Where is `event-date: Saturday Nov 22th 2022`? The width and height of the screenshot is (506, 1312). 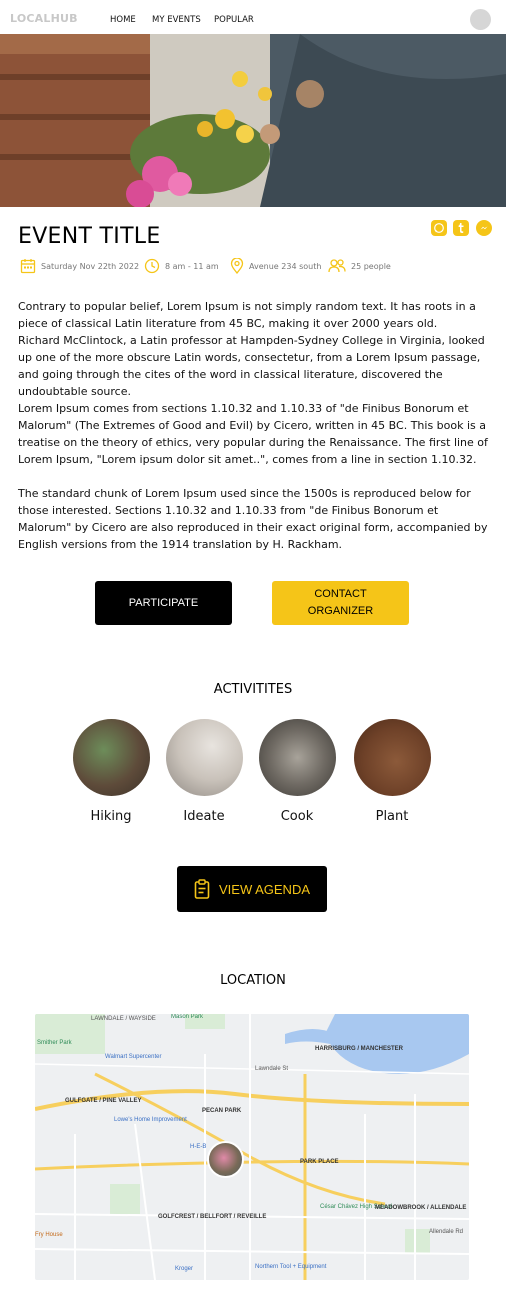 event-date: Saturday Nov 22th 2022 is located at coordinates (79, 266).